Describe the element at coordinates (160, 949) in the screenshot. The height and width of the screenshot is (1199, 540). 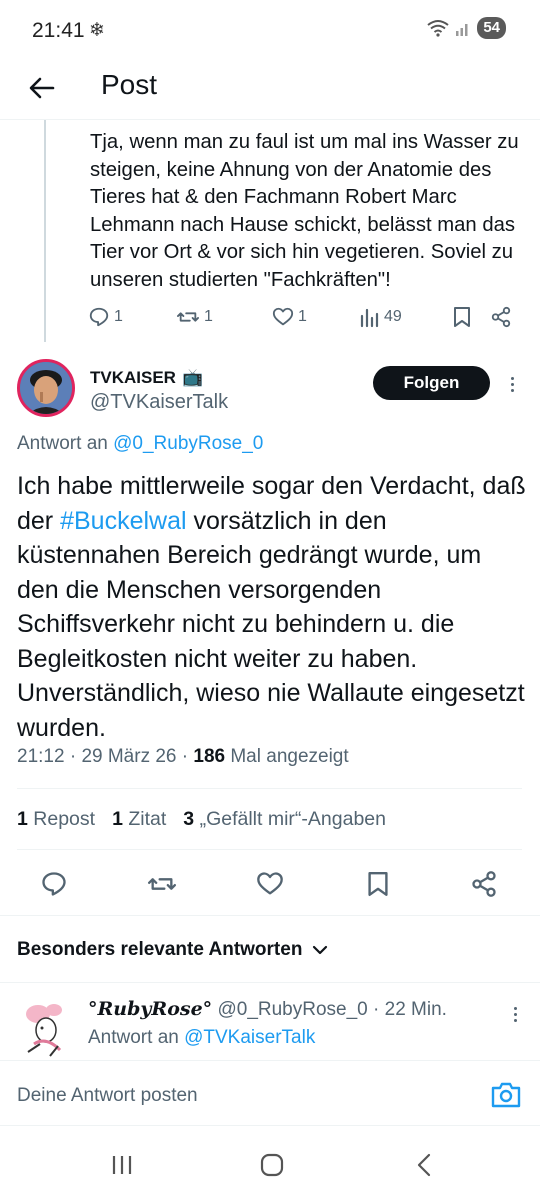
I see `replies-section-title: Besonders relevante Antworten` at that location.